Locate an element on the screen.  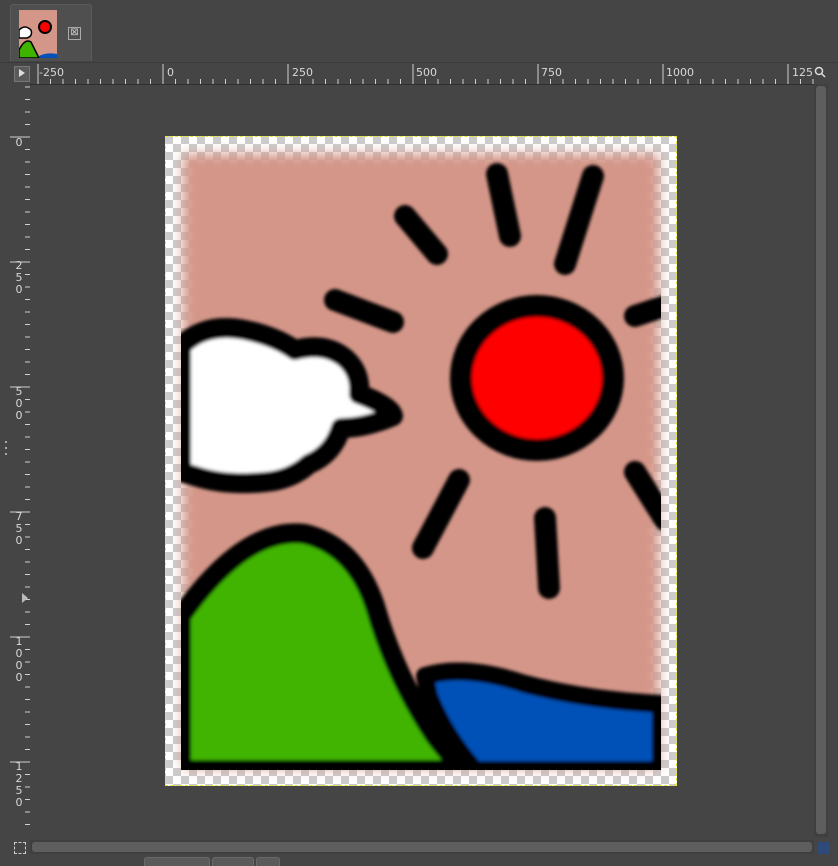
triangle-menu-icon is located at coordinates (22, 73).